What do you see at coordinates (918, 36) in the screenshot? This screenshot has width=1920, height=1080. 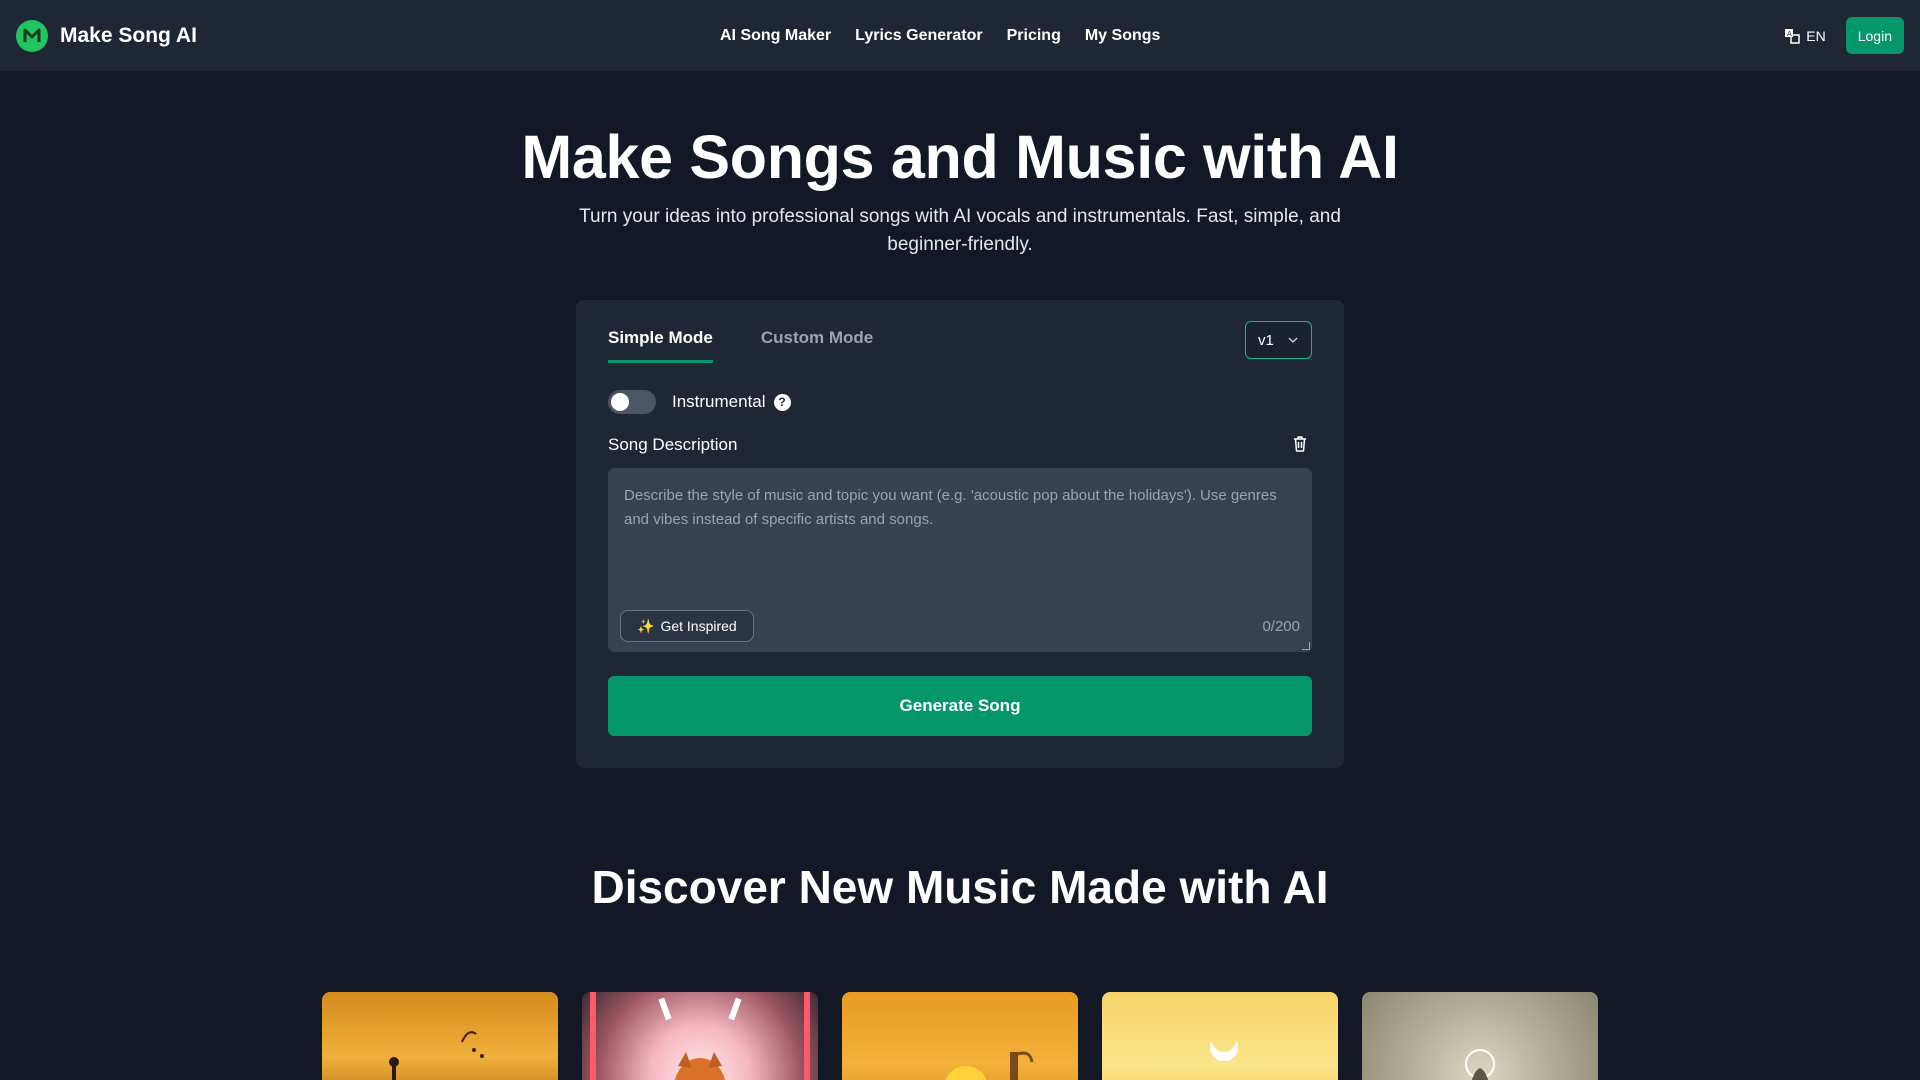 I see `nav-lyrics-generator: Lyrics Generator` at bounding box center [918, 36].